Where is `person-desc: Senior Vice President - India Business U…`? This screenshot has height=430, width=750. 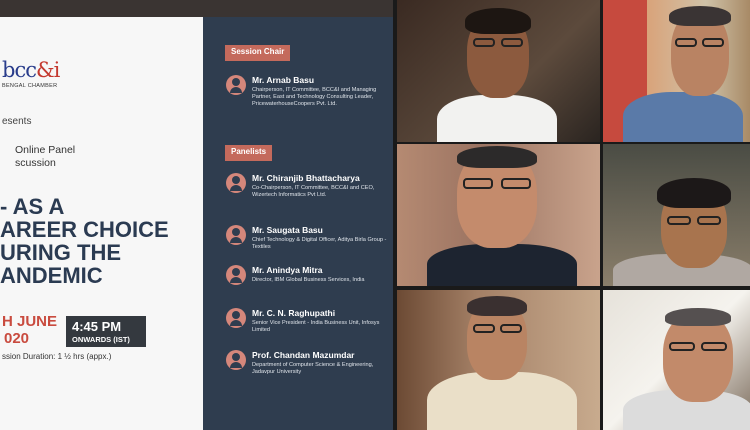 person-desc: Senior Vice President - India Business U… is located at coordinates (316, 326).